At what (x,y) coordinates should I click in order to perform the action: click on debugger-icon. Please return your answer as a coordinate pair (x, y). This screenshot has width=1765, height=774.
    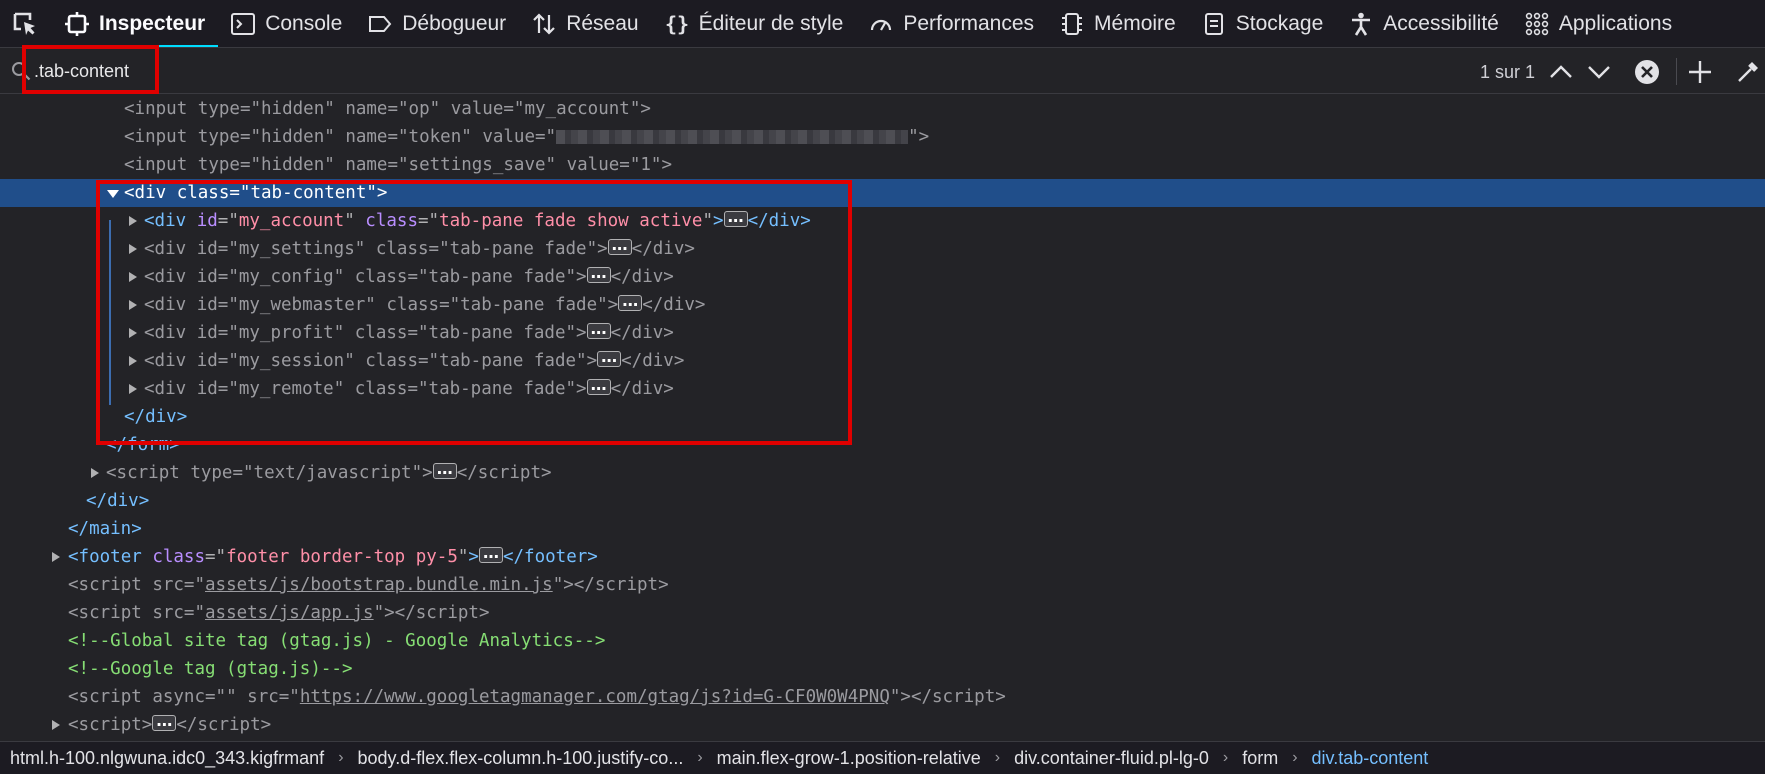
    Looking at the image, I should click on (380, 23).